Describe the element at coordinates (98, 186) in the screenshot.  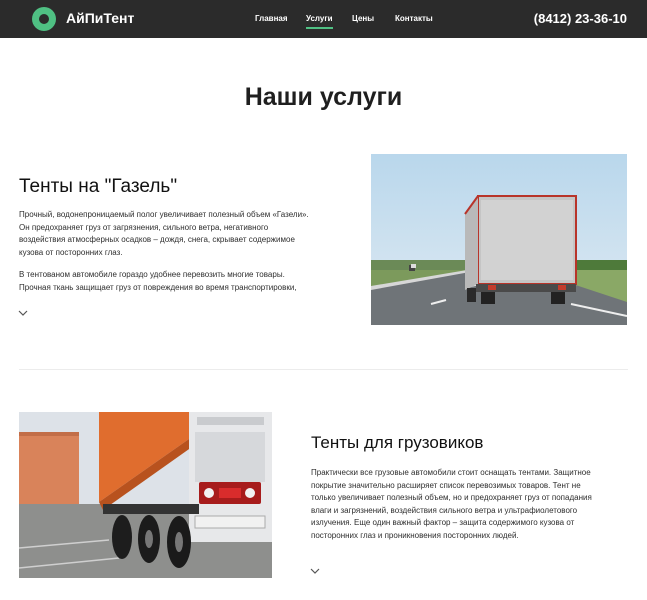
I see `service-title-gazel: Тенты на "Газель"` at that location.